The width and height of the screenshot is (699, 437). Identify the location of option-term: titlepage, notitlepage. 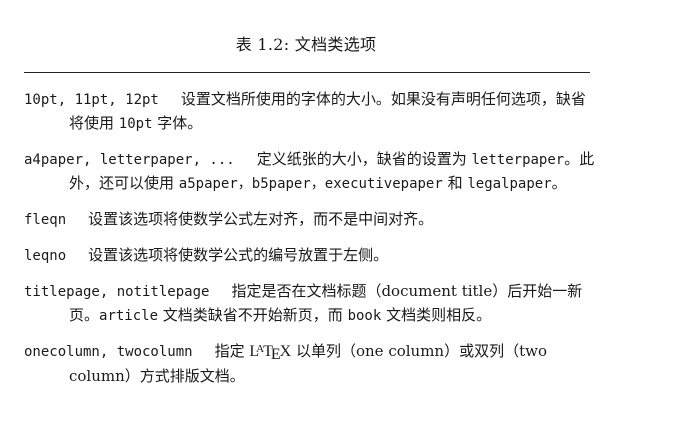
(117, 292).